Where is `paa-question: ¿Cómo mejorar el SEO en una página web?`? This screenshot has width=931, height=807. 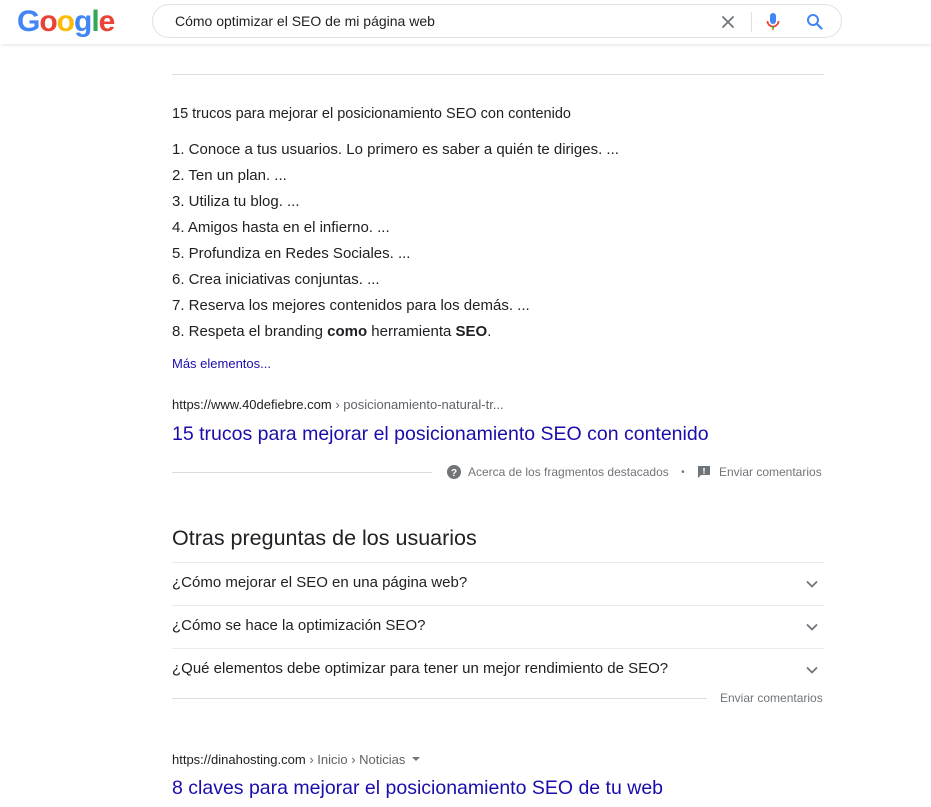
paa-question: ¿Cómo mejorar el SEO en una página web? is located at coordinates (498, 583).